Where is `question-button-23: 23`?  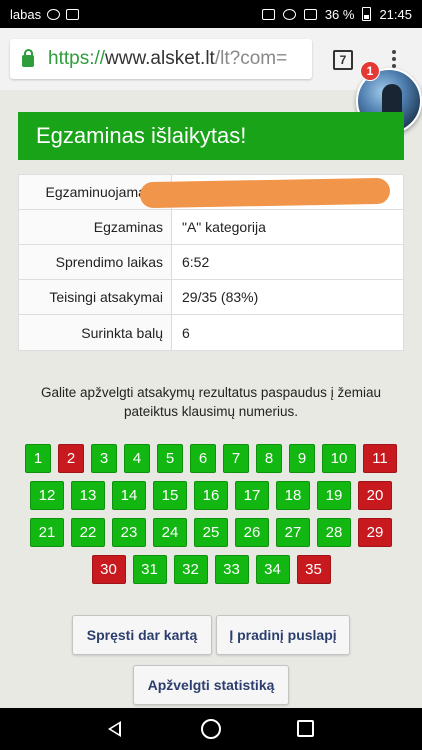
question-button-23: 23 is located at coordinates (129, 532).